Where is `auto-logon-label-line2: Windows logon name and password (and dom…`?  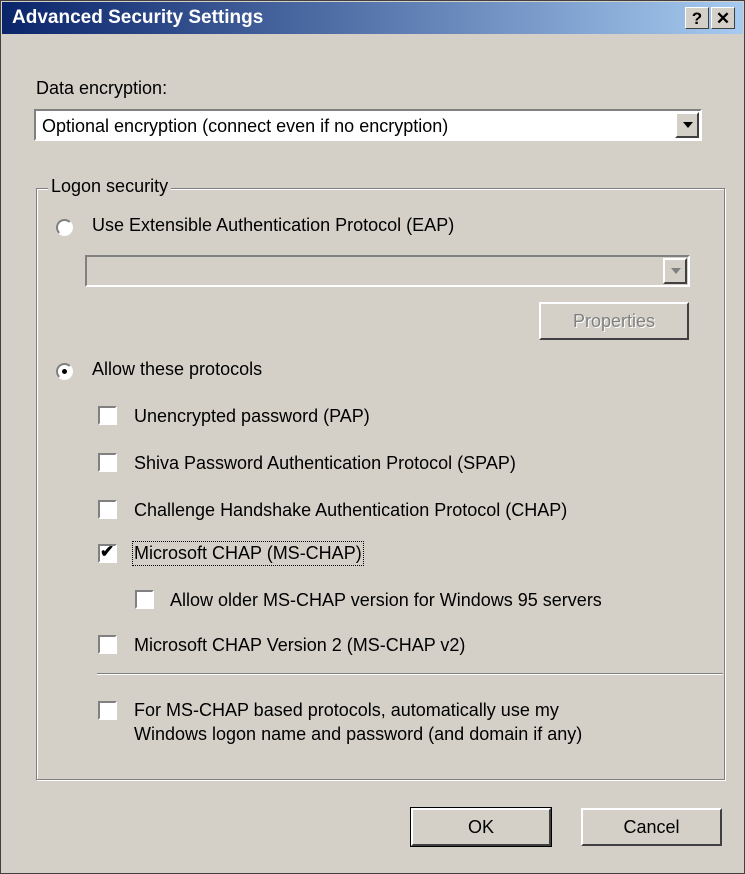
auto-logon-label-line2: Windows logon name and password (and dom… is located at coordinates (358, 734).